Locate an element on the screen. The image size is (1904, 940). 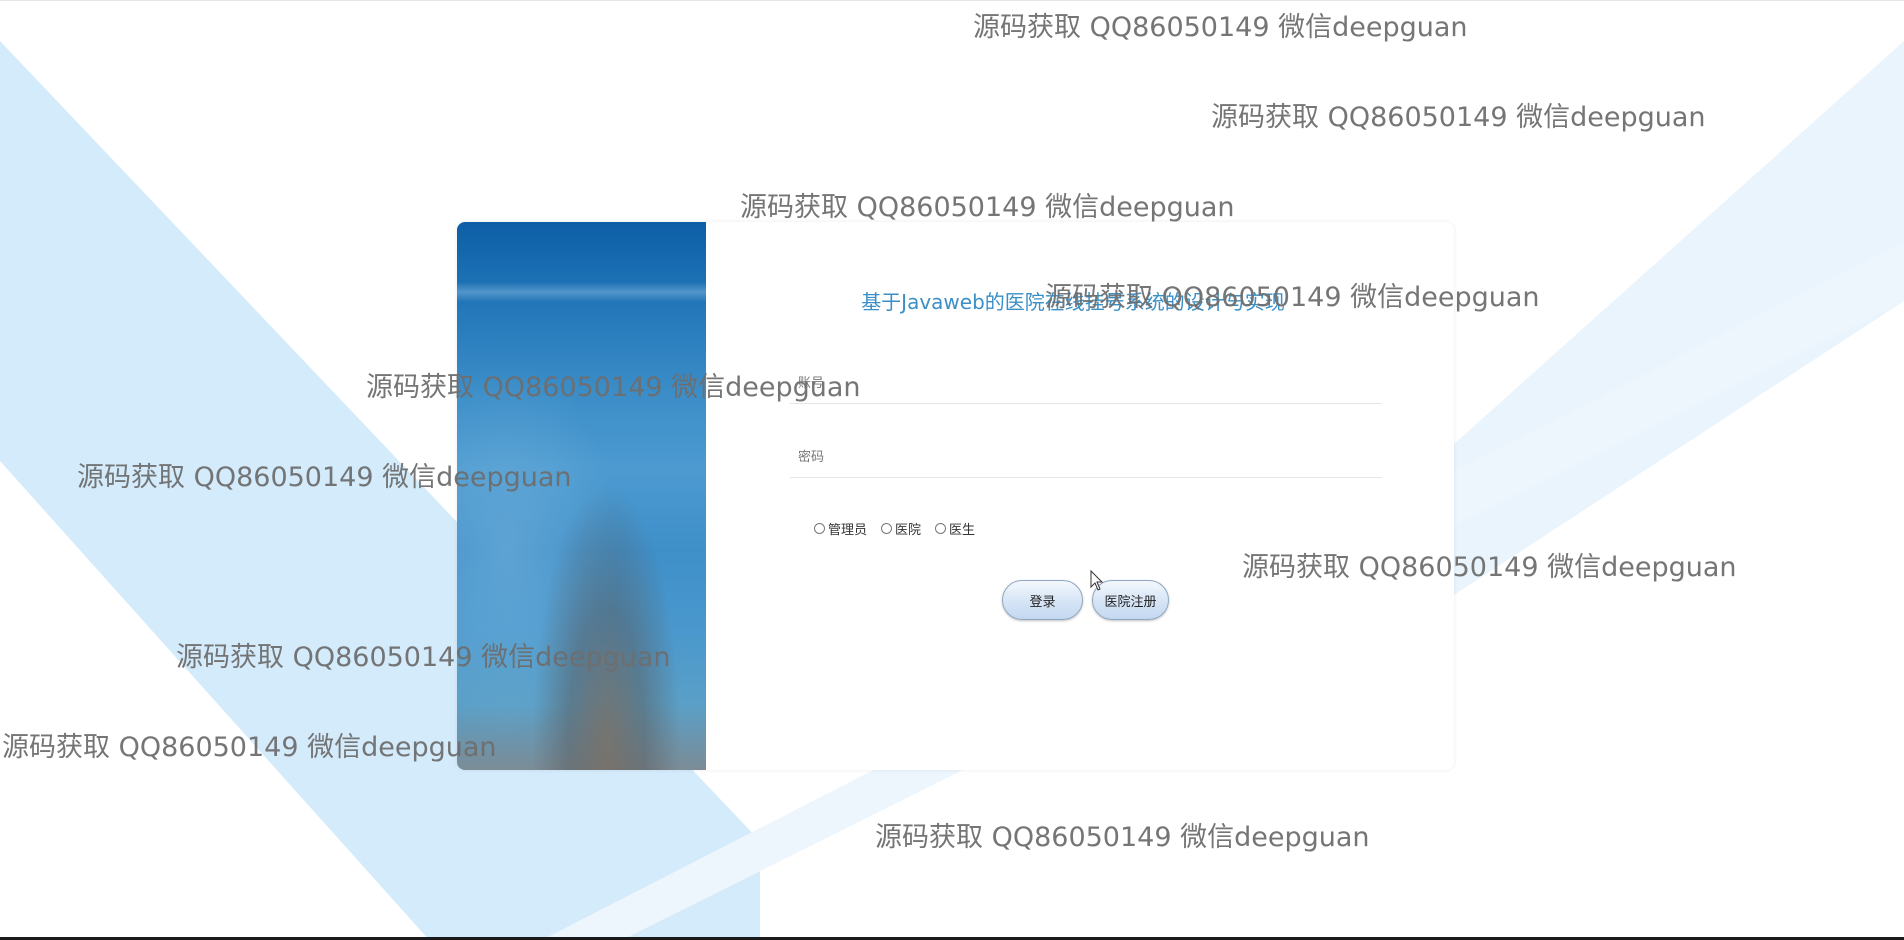
role-option-doctor: 医生 is located at coordinates (955, 528).